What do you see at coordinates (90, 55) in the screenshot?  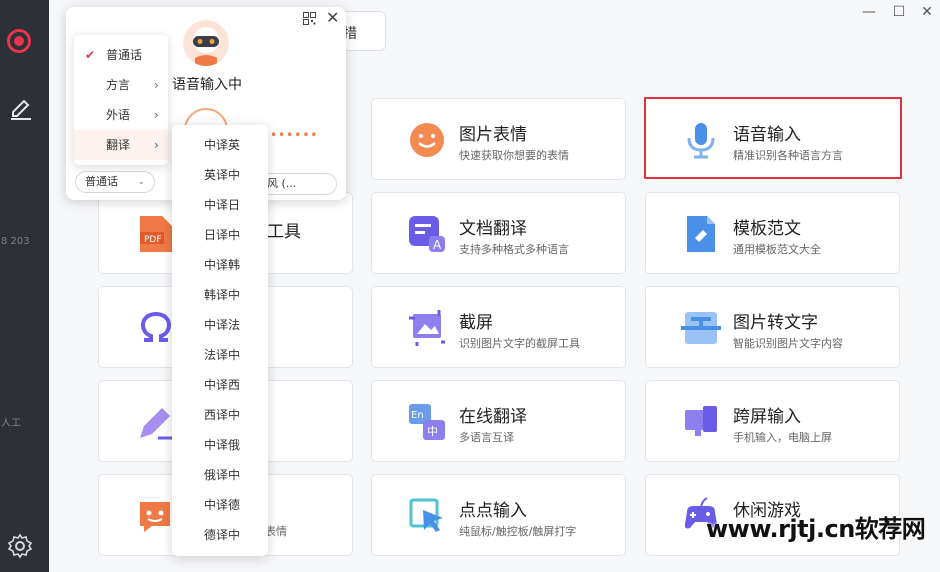 I see `check-icon: ✔` at bounding box center [90, 55].